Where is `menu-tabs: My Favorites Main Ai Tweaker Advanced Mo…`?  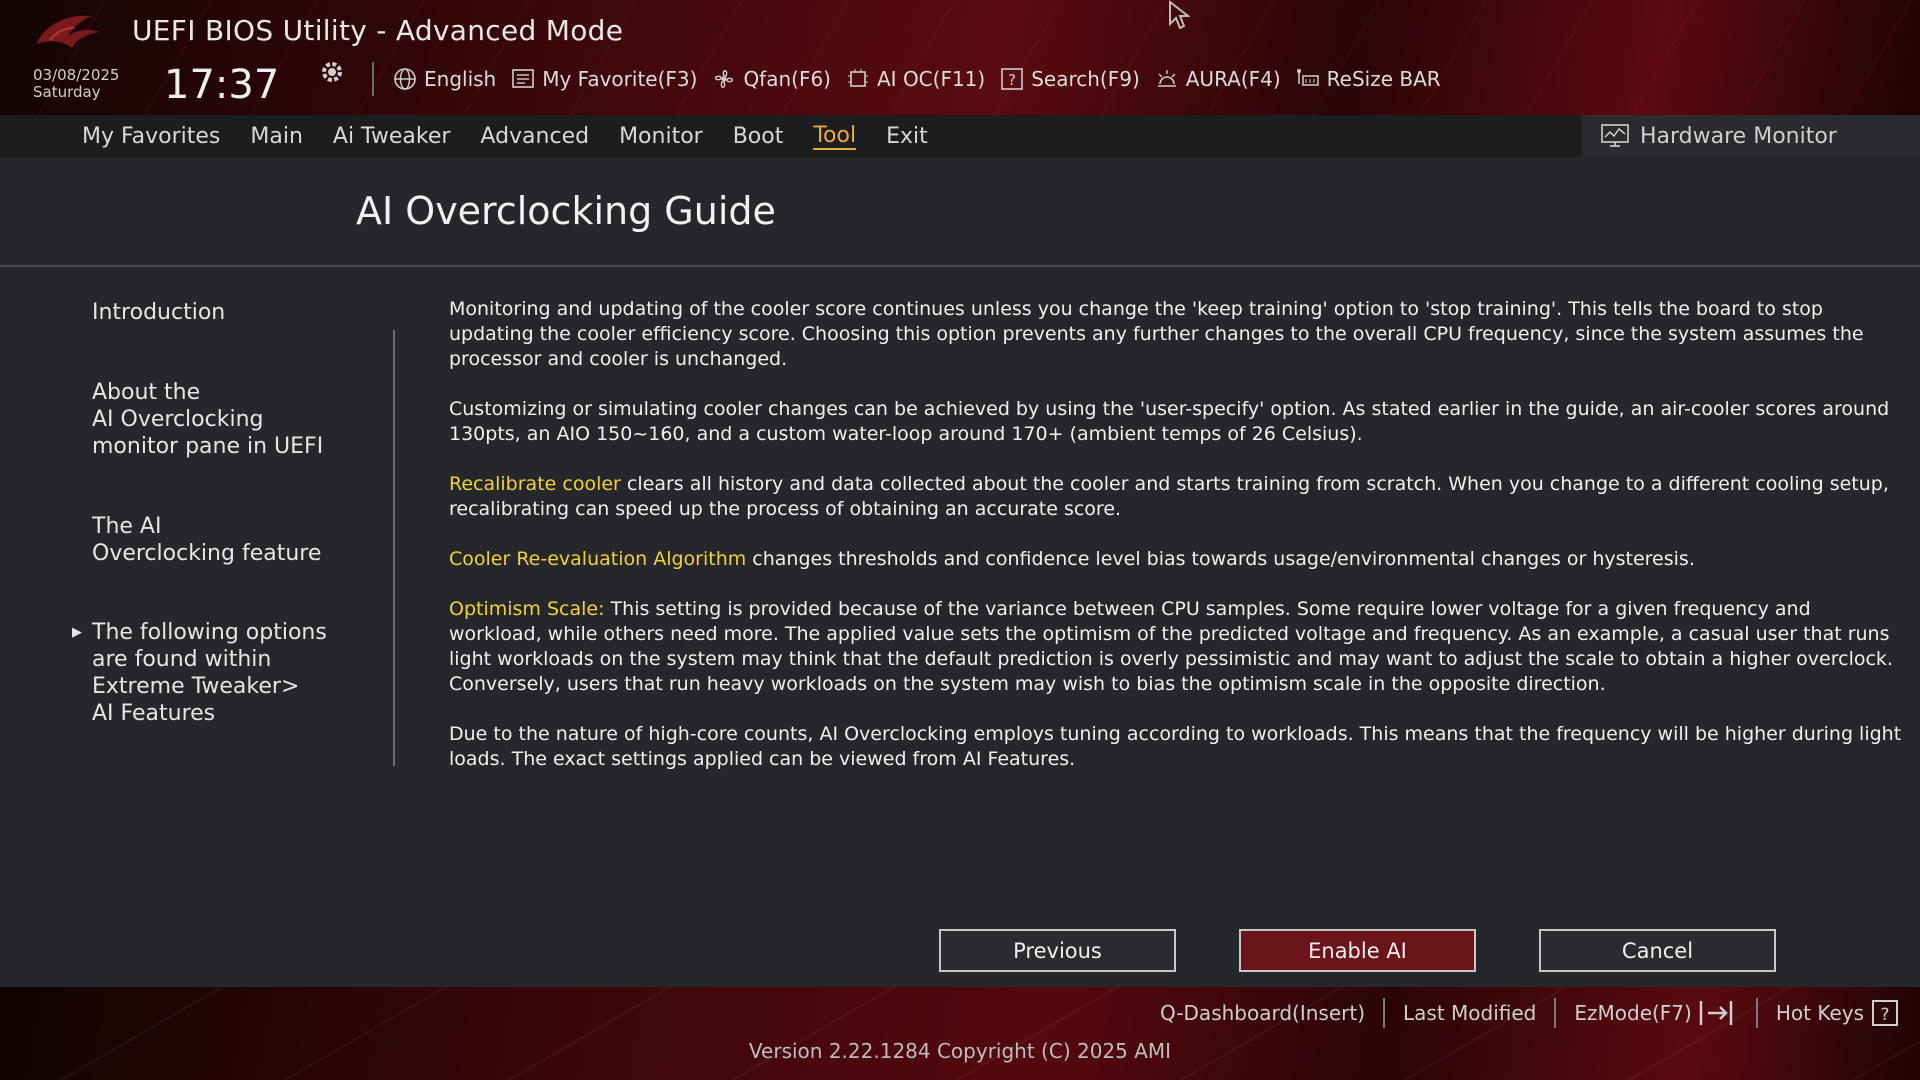
menu-tabs: My Favorites Main Ai Tweaker Advanced Mo… is located at coordinates (520, 136).